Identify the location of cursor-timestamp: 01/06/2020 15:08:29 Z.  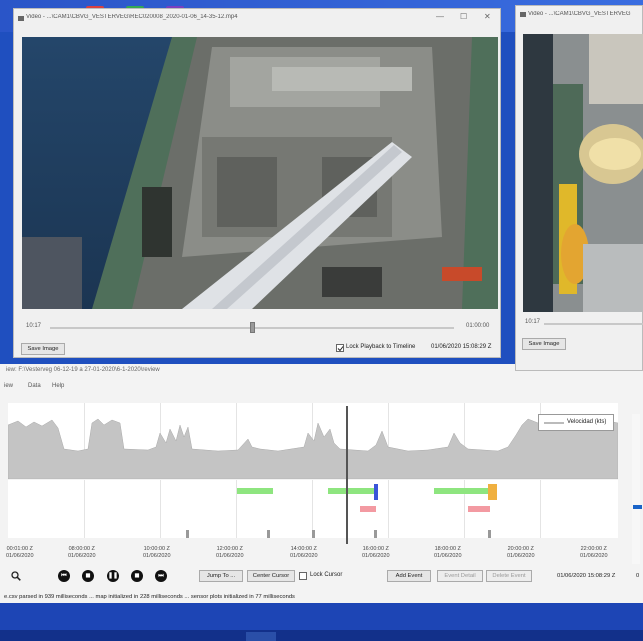
(586, 576).